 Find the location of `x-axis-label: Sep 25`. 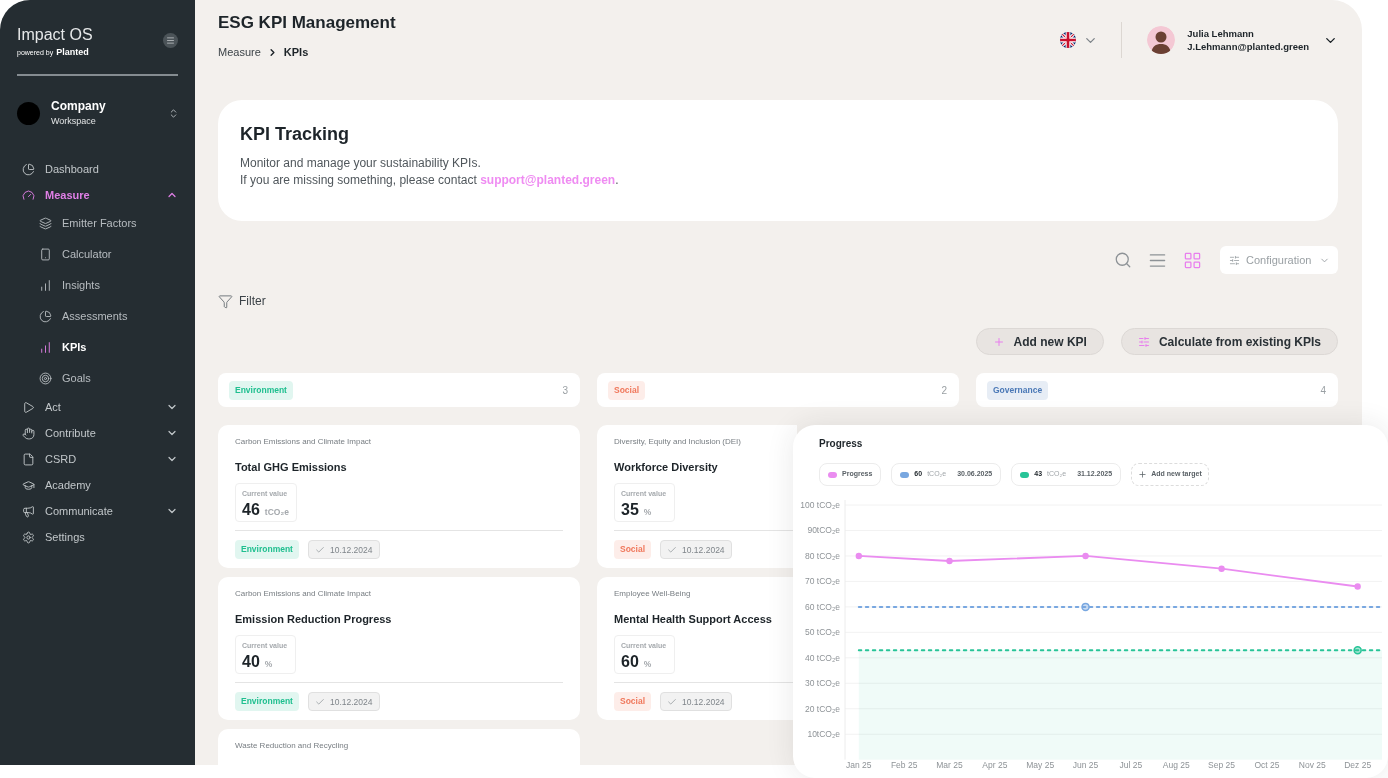

x-axis-label: Sep 25 is located at coordinates (1222, 765).